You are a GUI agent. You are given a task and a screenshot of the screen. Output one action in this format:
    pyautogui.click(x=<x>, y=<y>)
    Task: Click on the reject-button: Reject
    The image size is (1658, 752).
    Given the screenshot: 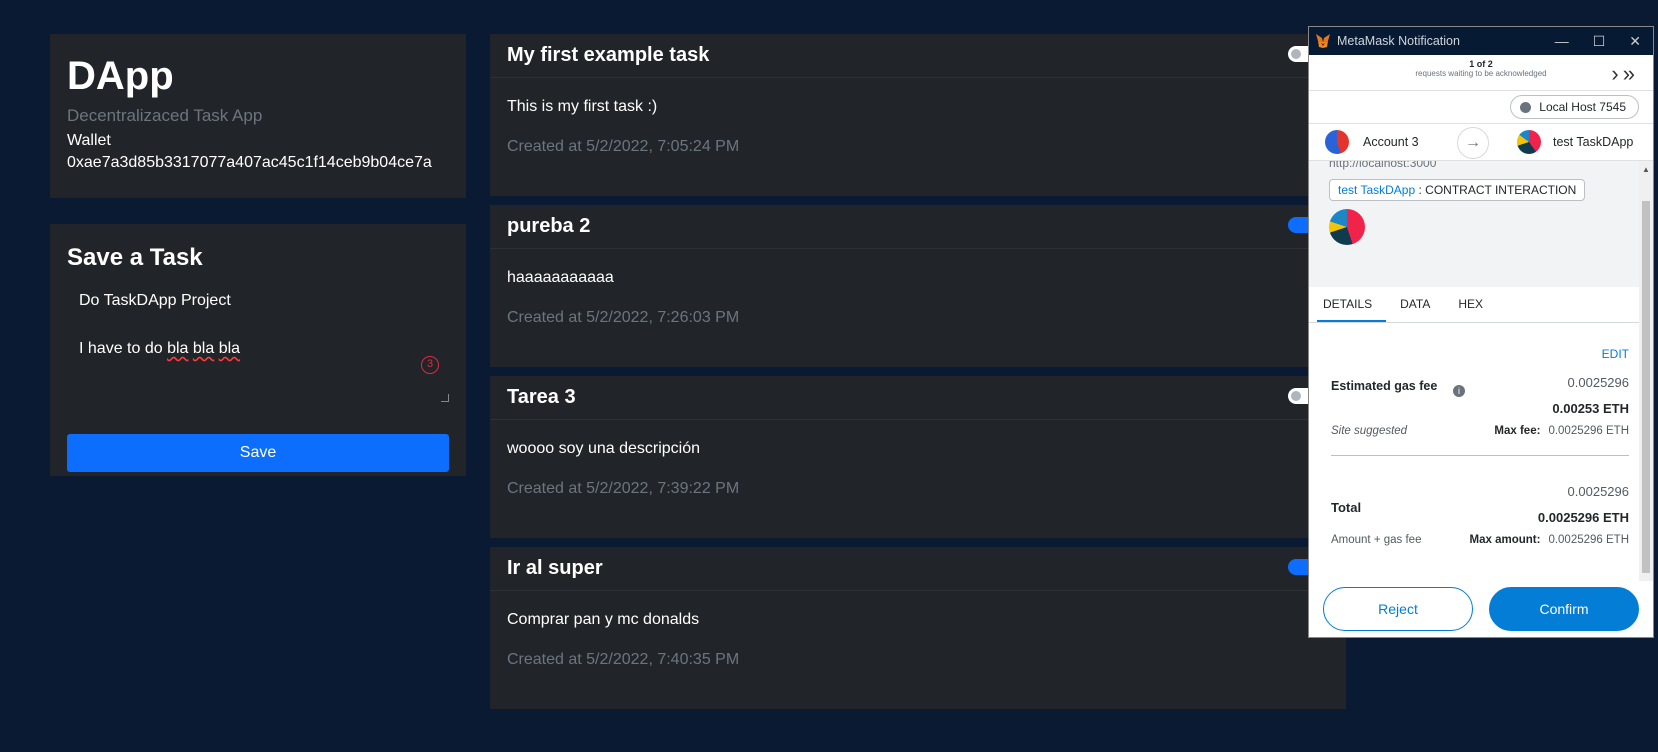 What is the action you would take?
    pyautogui.click(x=1398, y=609)
    